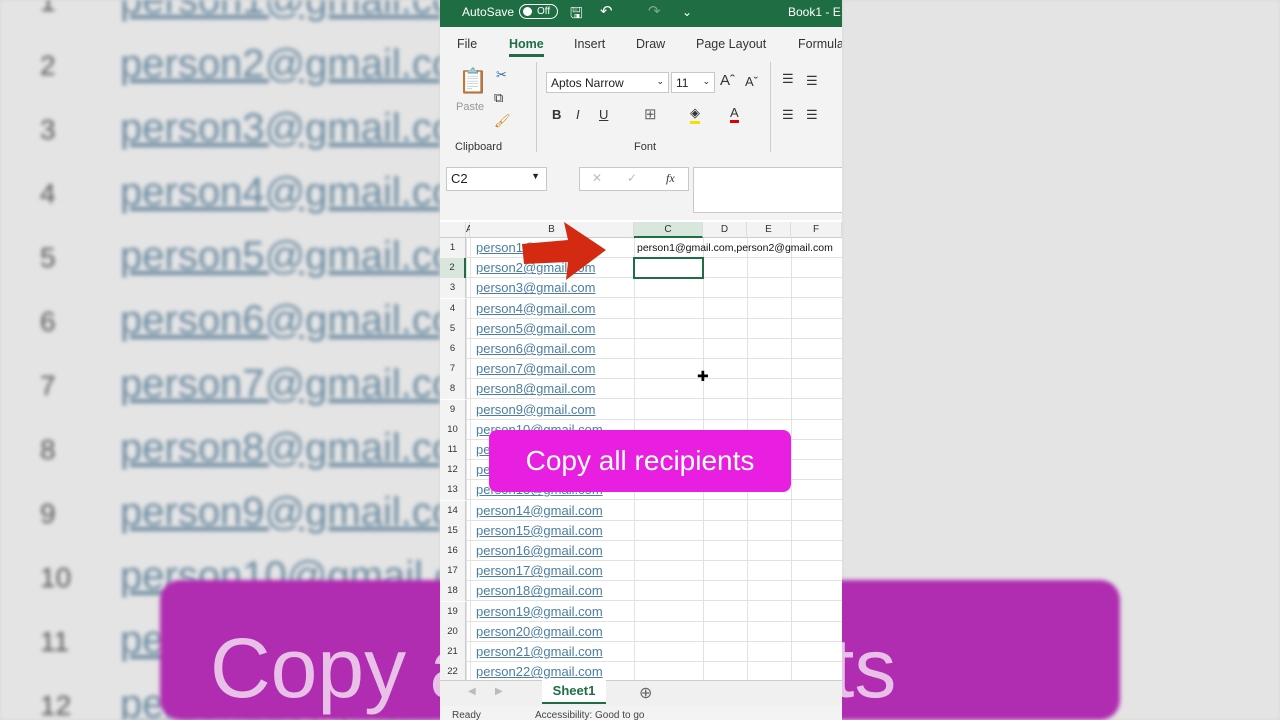  Describe the element at coordinates (597, 178) in the screenshot. I see `cancel-icon: ✕` at that location.